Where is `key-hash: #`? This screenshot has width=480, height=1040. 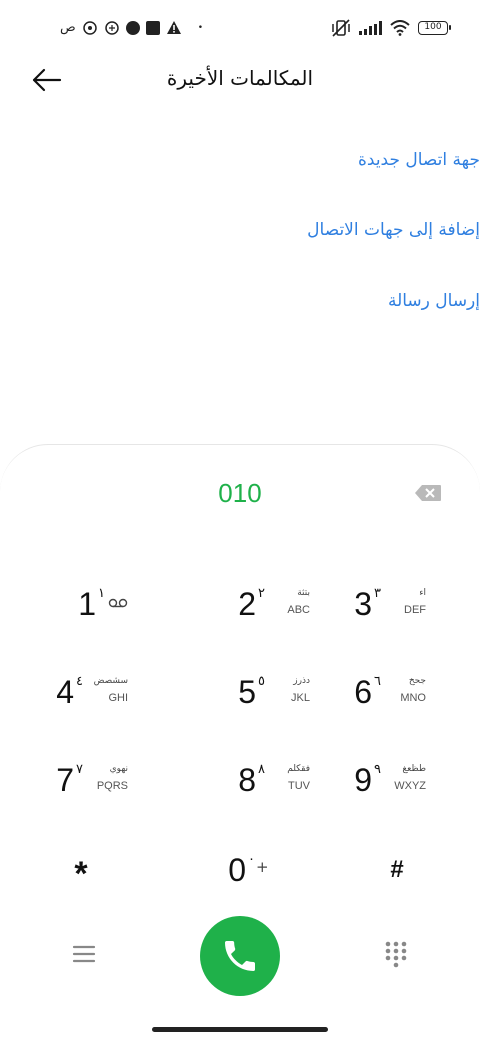 key-hash: # is located at coordinates (397, 870).